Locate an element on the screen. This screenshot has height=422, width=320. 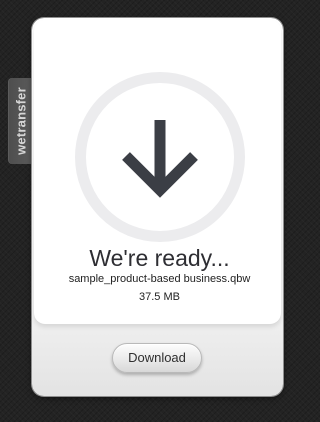
arrow-down-icon is located at coordinates (160, 159).